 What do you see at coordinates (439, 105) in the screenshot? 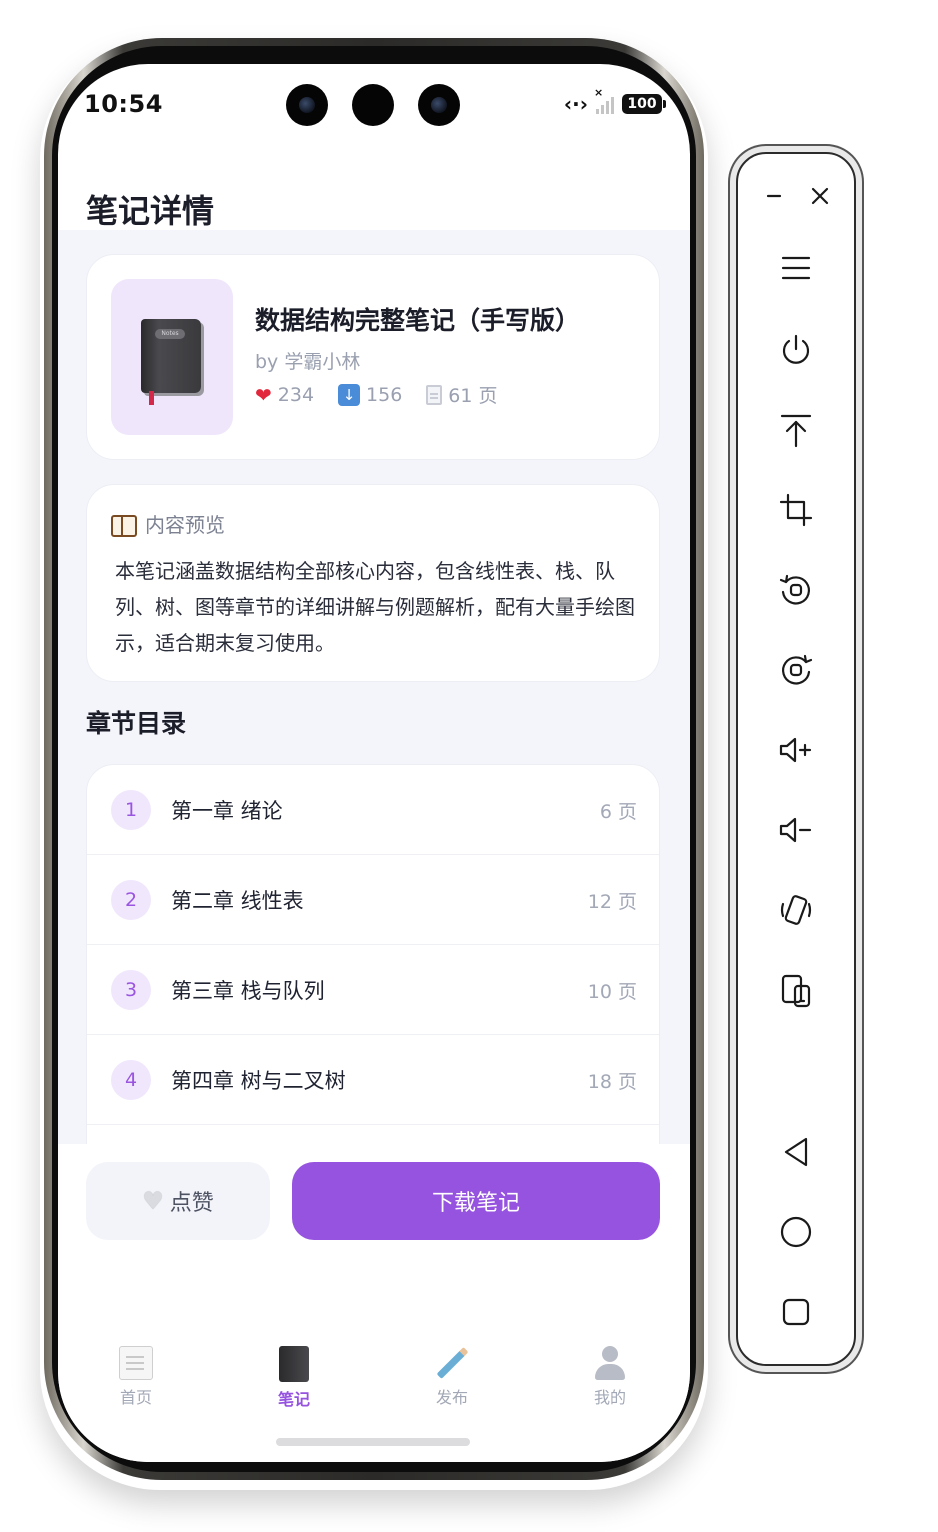
I see `front-camera-right` at bounding box center [439, 105].